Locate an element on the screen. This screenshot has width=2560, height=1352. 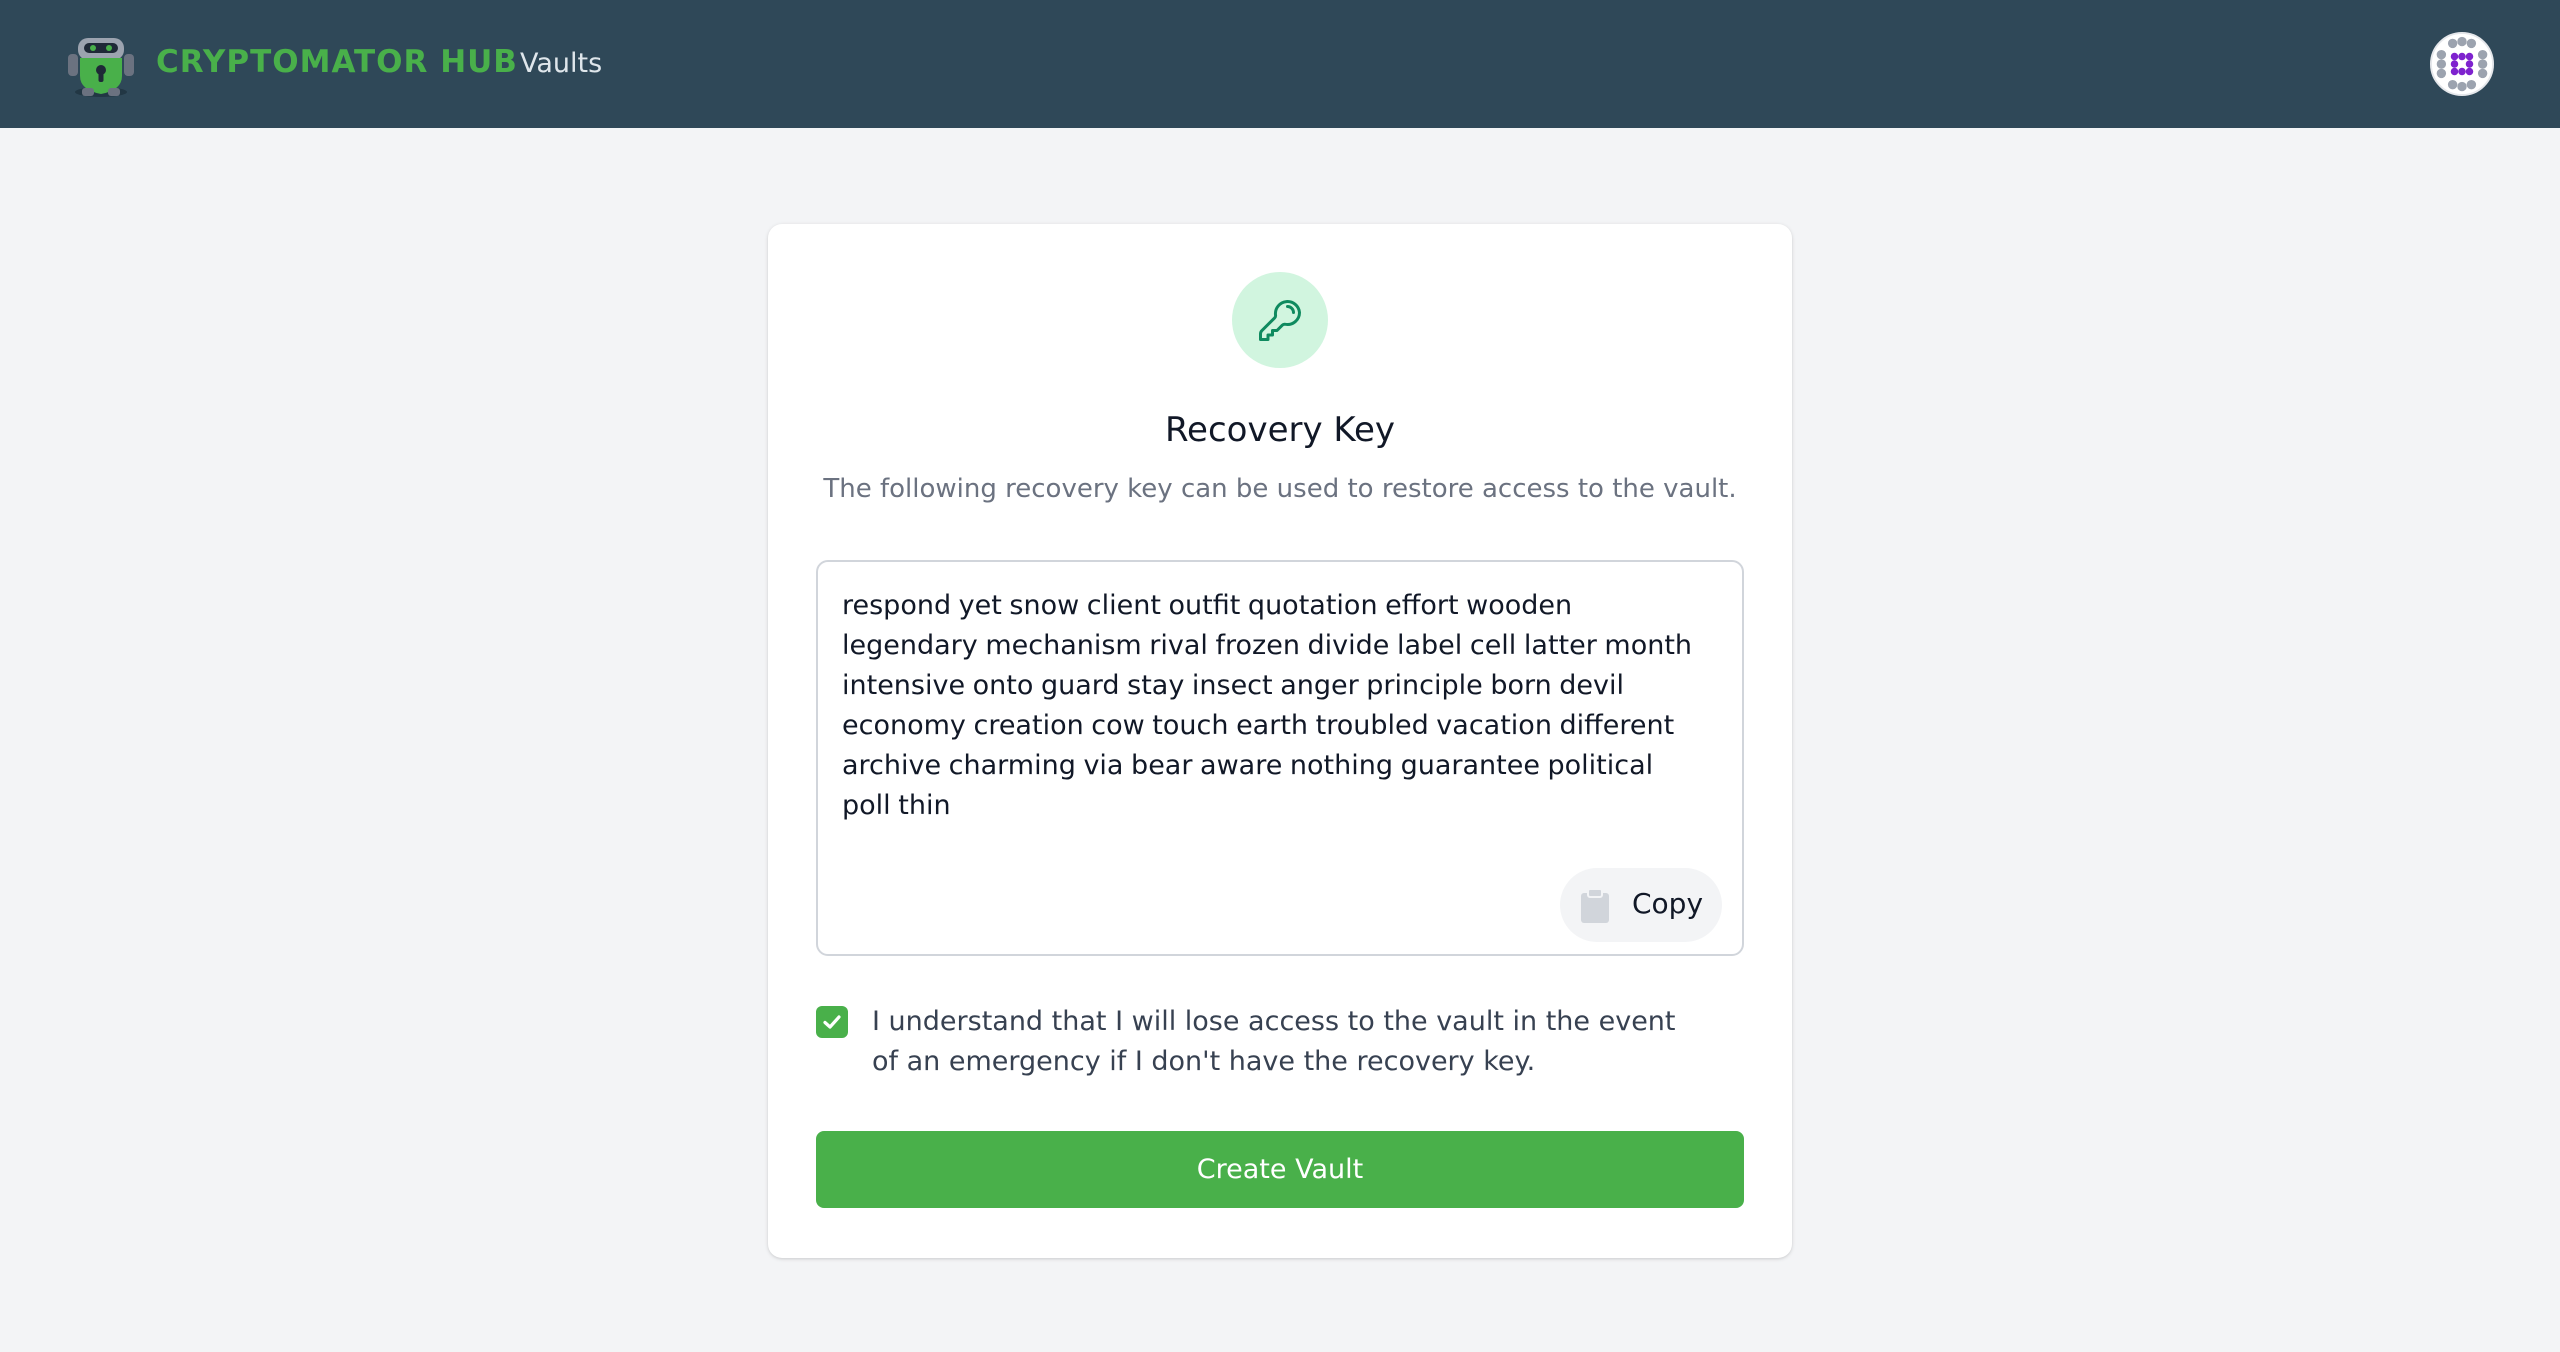
create-vault-button: Create Vault is located at coordinates (1280, 1169).